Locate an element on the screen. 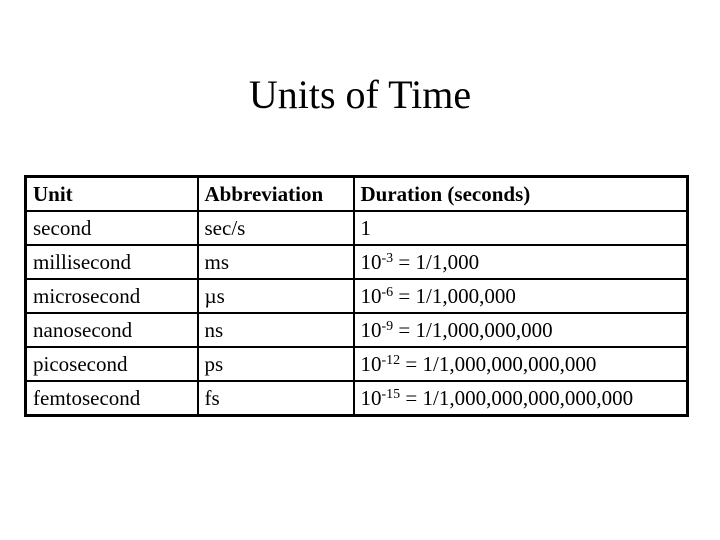  duration-exponent: -9 is located at coordinates (387, 326).